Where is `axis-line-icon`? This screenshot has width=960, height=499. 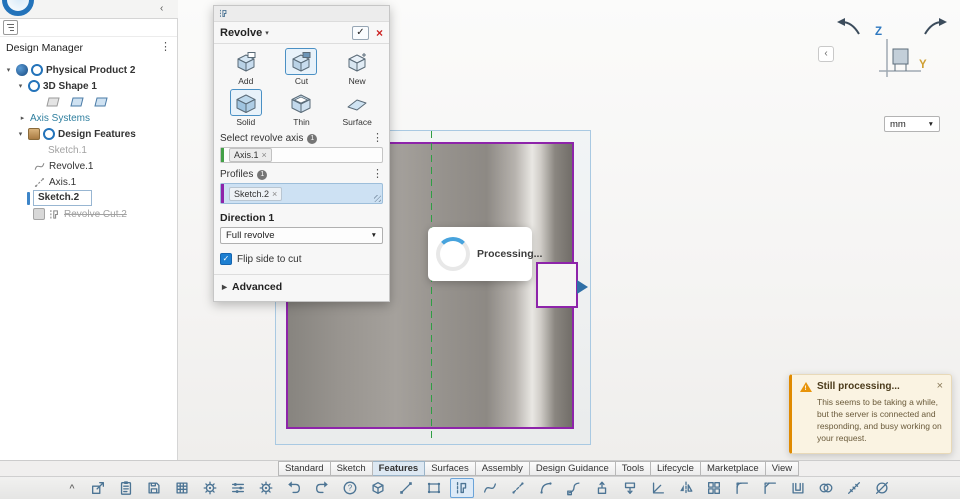 axis-line-icon is located at coordinates (518, 488).